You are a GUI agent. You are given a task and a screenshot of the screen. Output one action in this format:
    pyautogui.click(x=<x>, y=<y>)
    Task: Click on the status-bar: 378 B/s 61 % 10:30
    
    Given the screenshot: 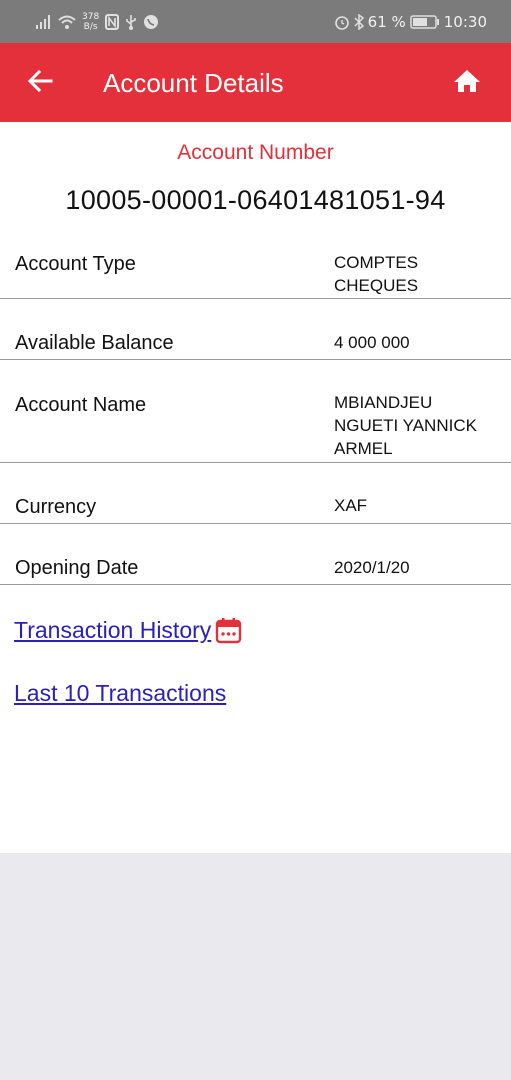 What is the action you would take?
    pyautogui.click(x=255, y=21)
    